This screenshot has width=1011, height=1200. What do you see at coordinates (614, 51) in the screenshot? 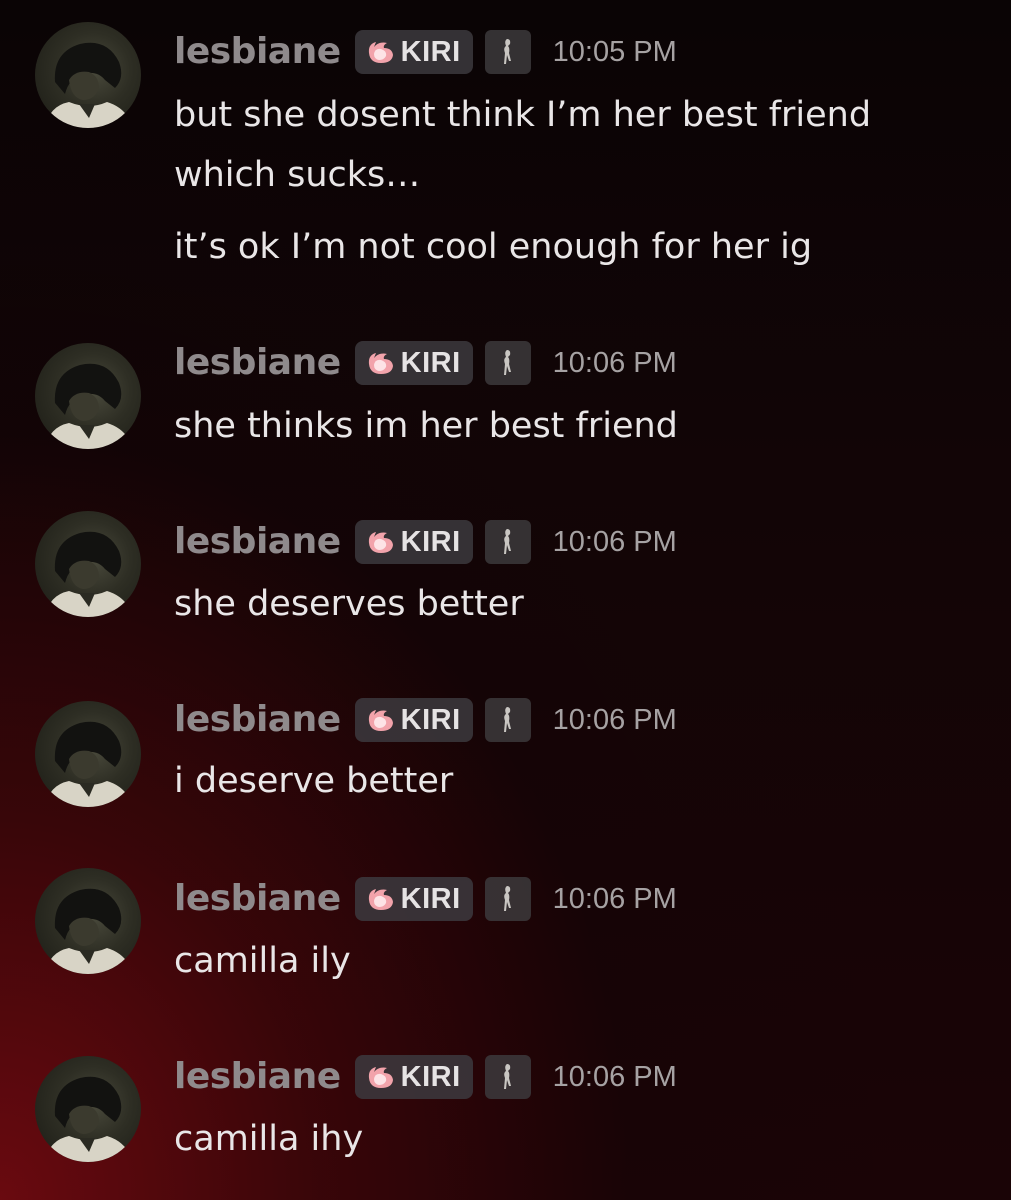
I see `timestamp: 10:05 PM` at bounding box center [614, 51].